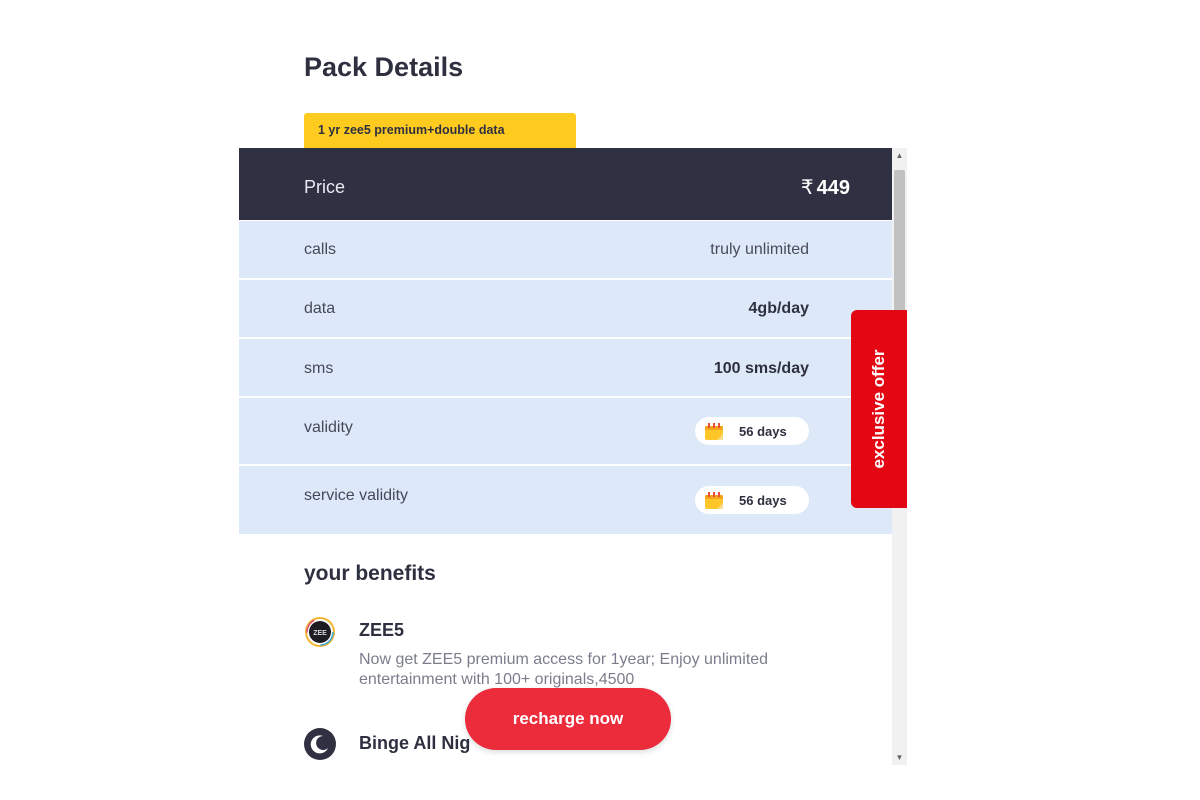 Image resolution: width=1200 pixels, height=800 pixels. Describe the element at coordinates (382, 630) in the screenshot. I see `benefit-name: ZEE5` at that location.